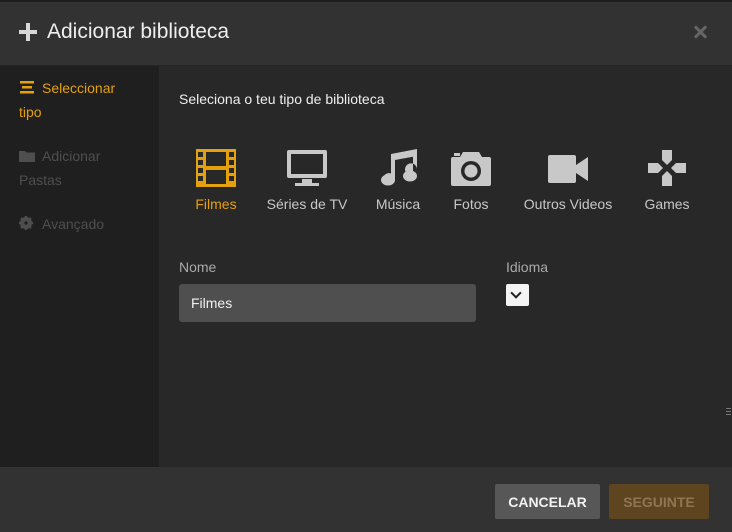  I want to click on sidebar-item-add-folders: Adicionar Pastas, so click(79, 168).